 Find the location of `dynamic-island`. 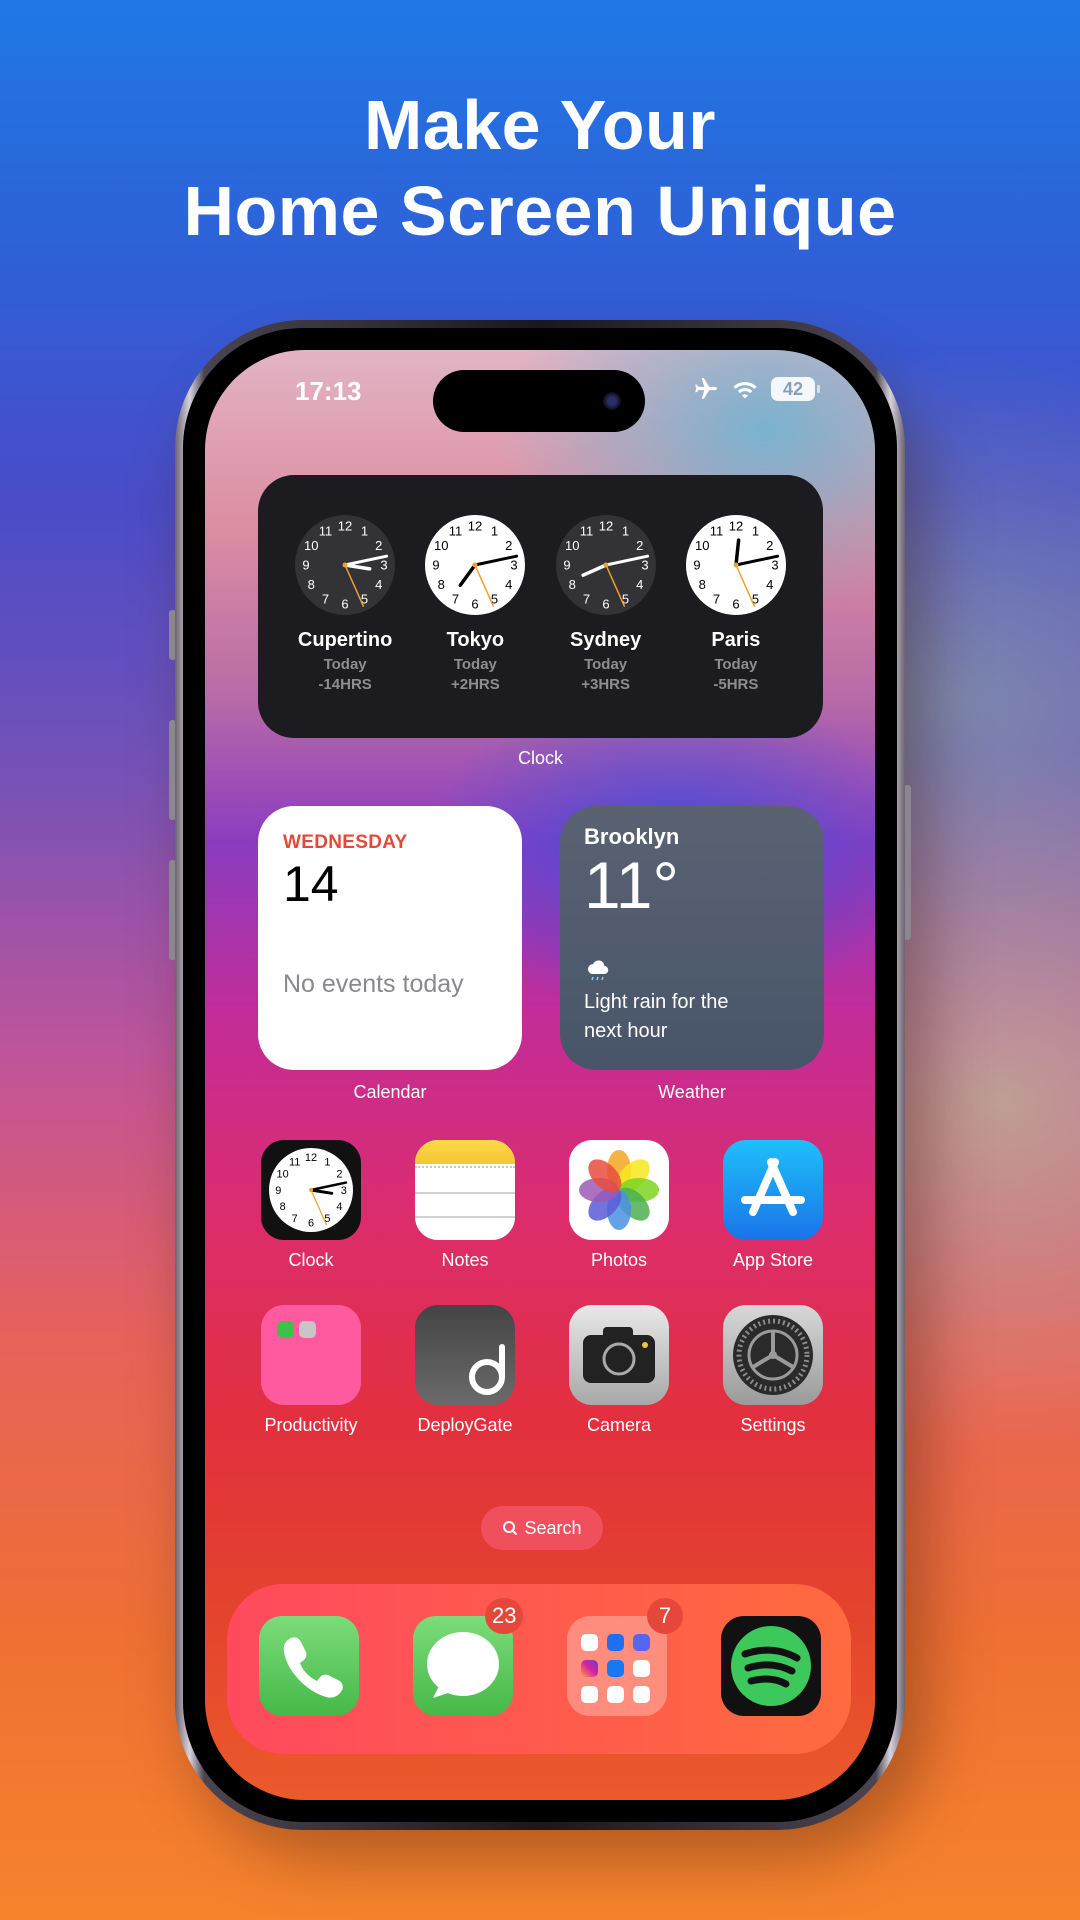

dynamic-island is located at coordinates (539, 401).